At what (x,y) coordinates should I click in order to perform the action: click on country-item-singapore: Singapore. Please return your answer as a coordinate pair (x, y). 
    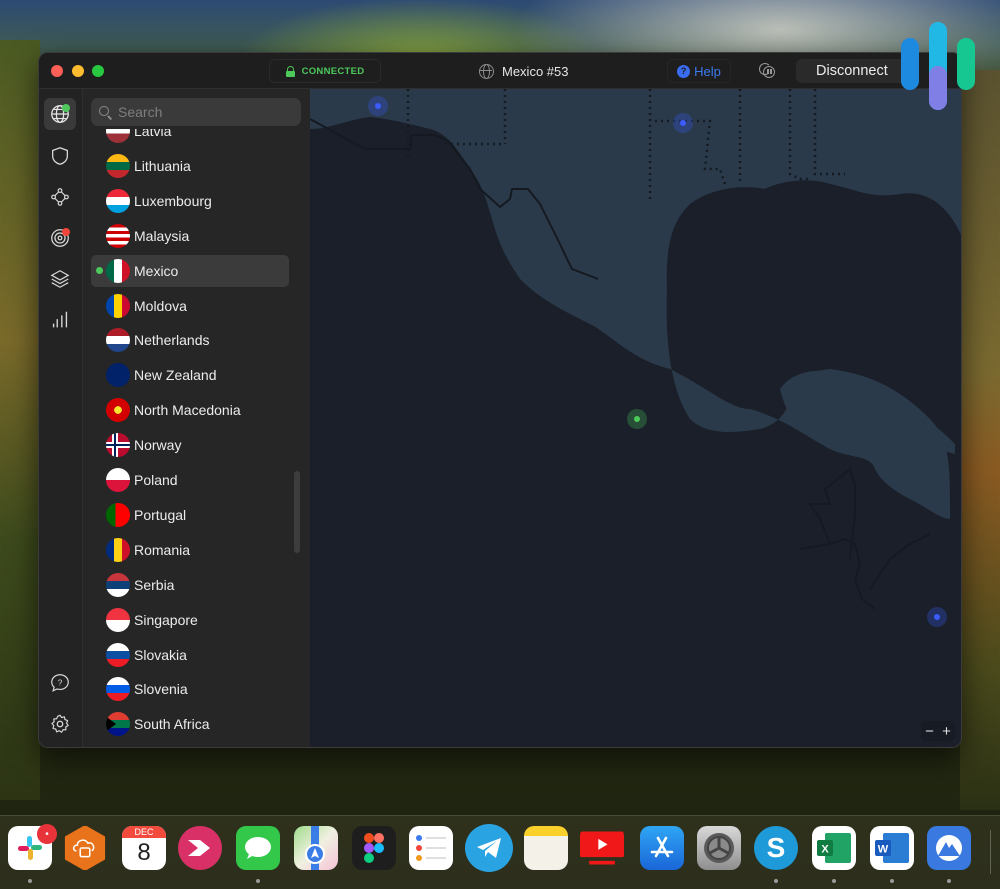
    Looking at the image, I should click on (190, 620).